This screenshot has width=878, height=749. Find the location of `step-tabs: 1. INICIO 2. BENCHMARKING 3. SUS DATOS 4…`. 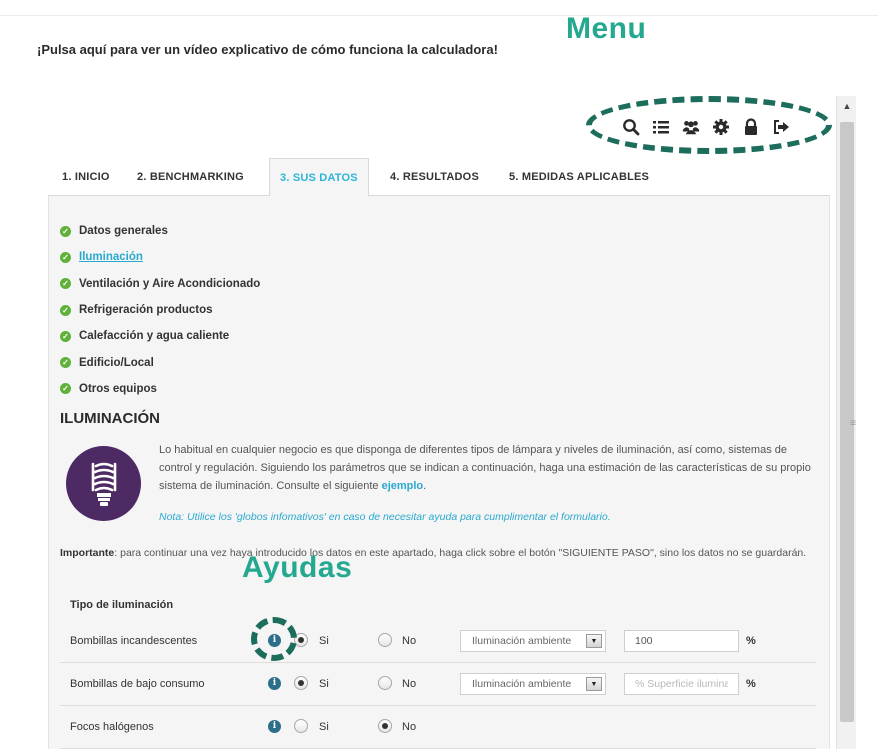

step-tabs: 1. INICIO 2. BENCHMARKING 3. SUS DATOS 4… is located at coordinates (439, 177).